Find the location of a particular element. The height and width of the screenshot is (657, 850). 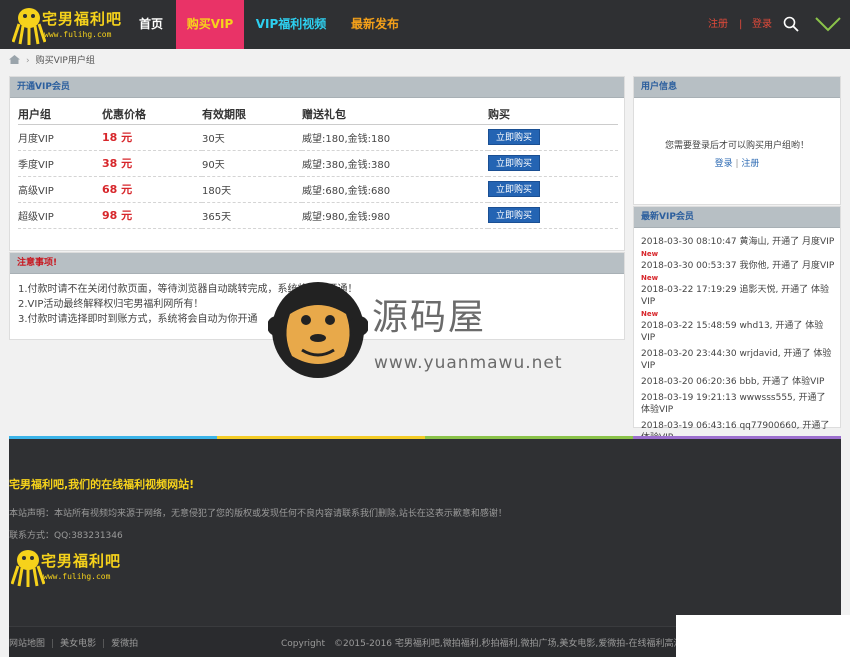

table-row: 季度VIP 38 元 90天 威望:380,金钱:380 立即购买 is located at coordinates (318, 163).